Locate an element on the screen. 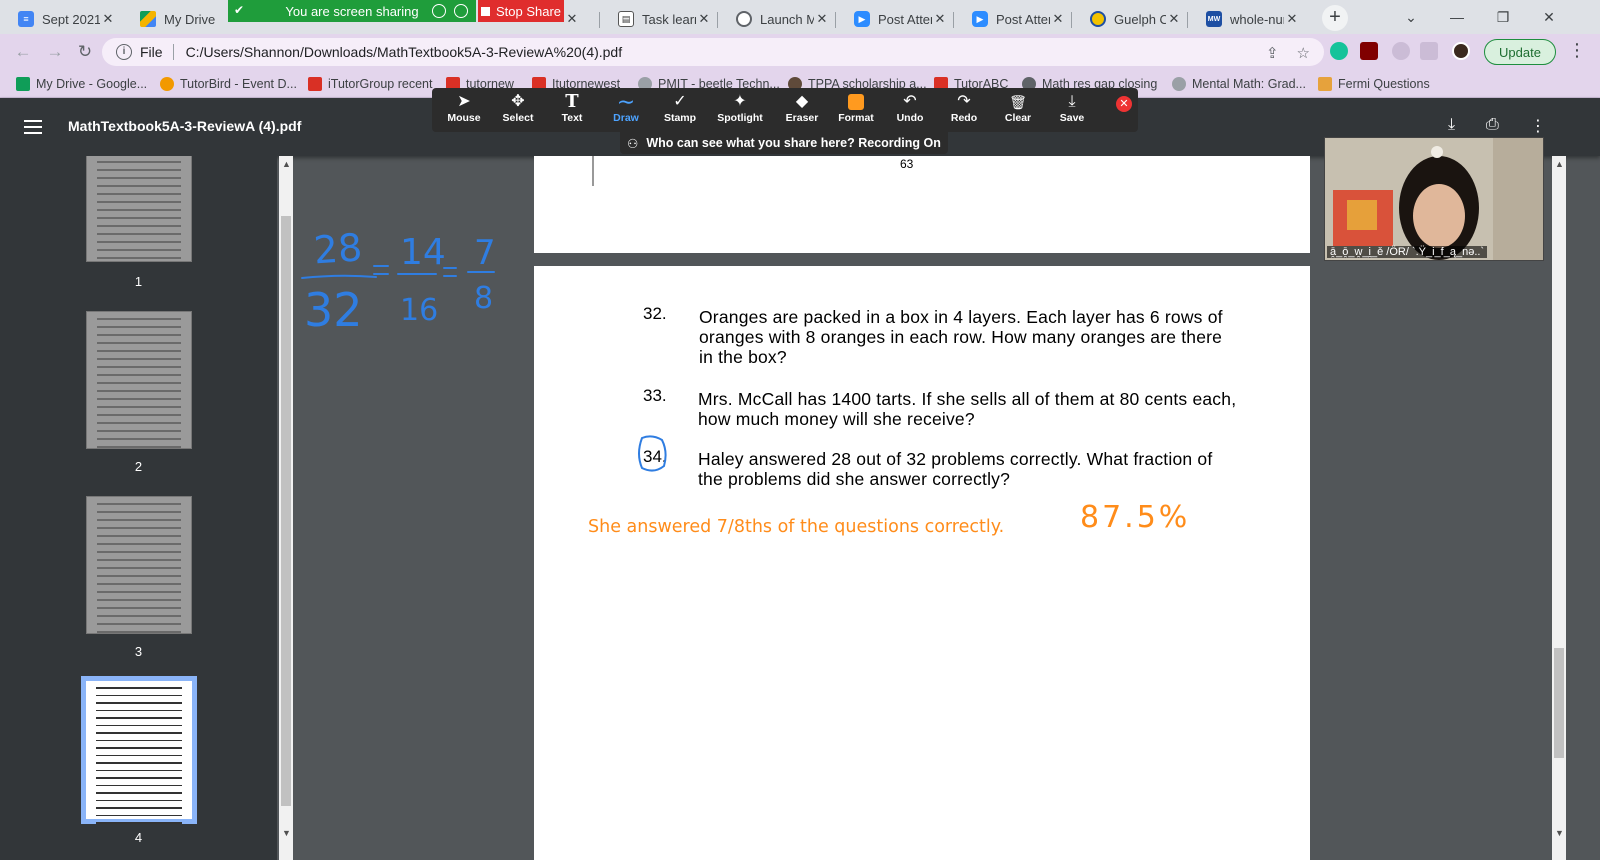 The width and height of the screenshot is (1600, 860). sidebar-scrollbar: ▲ ▼ is located at coordinates (286, 508).